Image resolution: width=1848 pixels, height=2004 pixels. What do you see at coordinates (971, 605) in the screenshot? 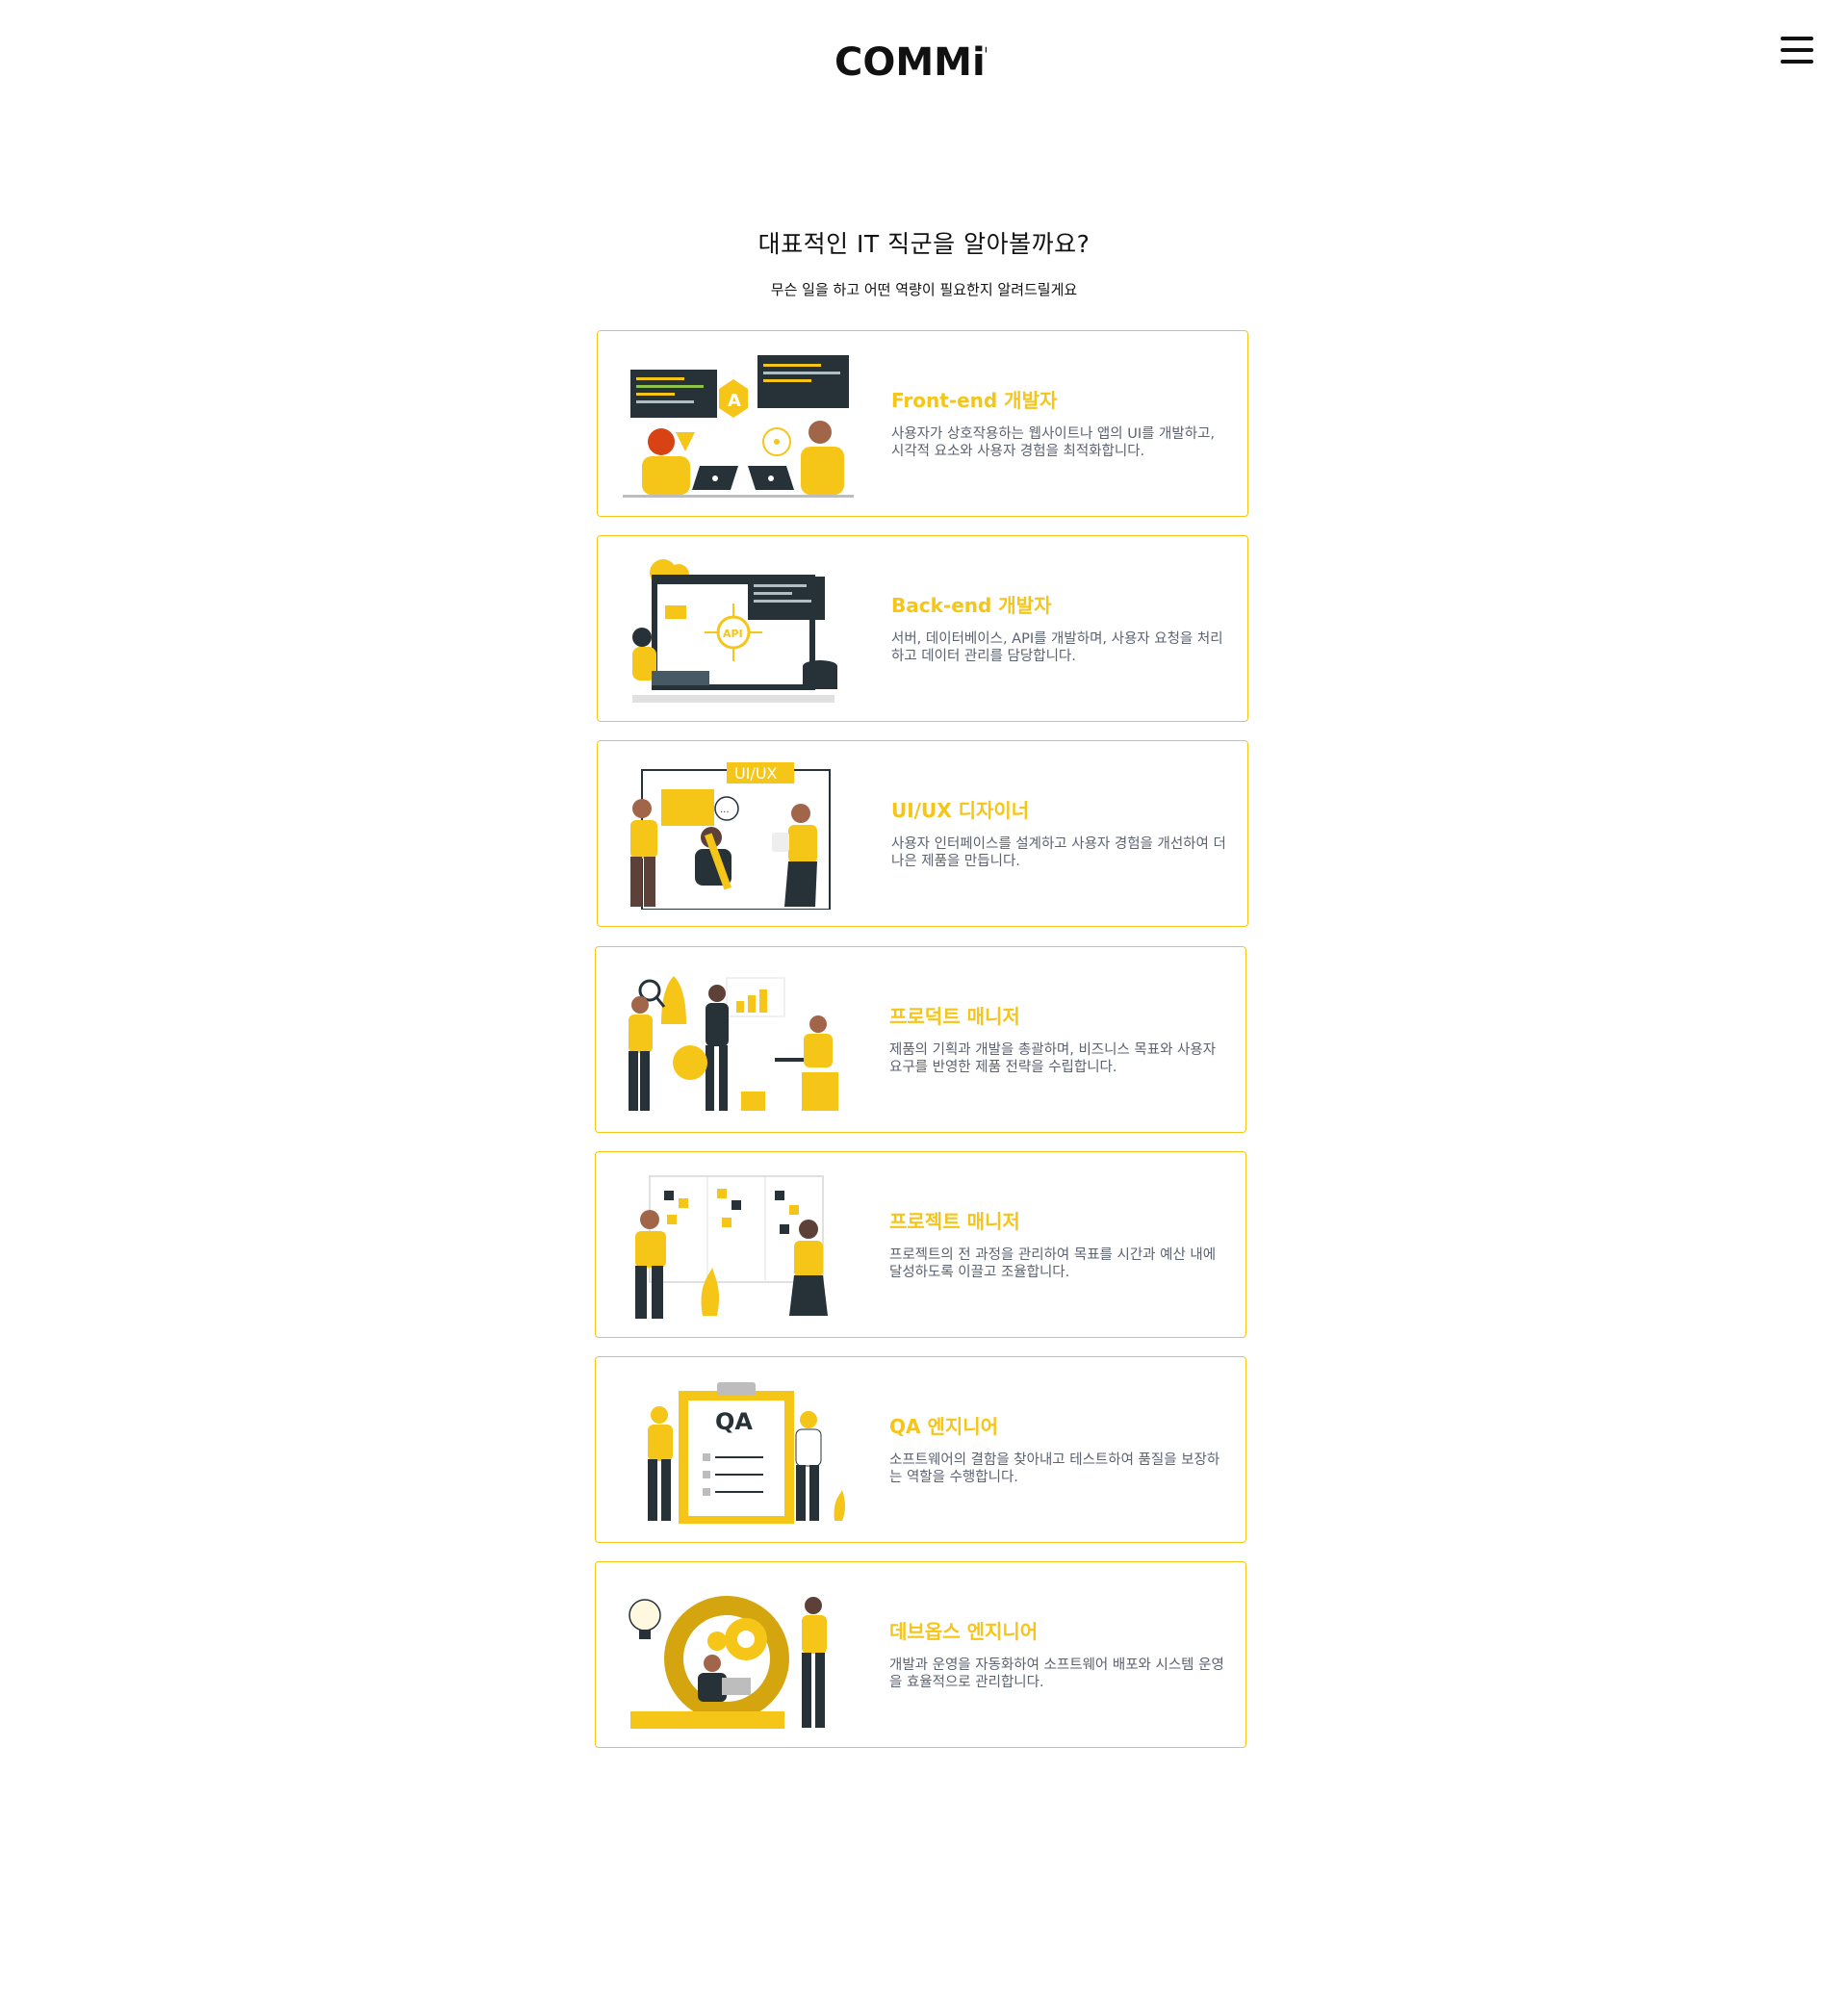
I see `job-title: Back-end 개발자` at bounding box center [971, 605].